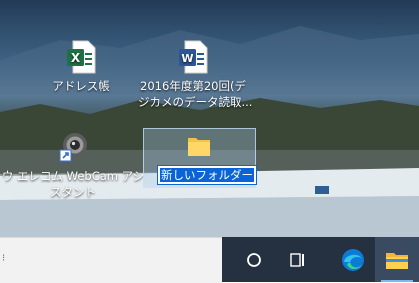  I want to click on word-file-icon: W, so click(193, 57).